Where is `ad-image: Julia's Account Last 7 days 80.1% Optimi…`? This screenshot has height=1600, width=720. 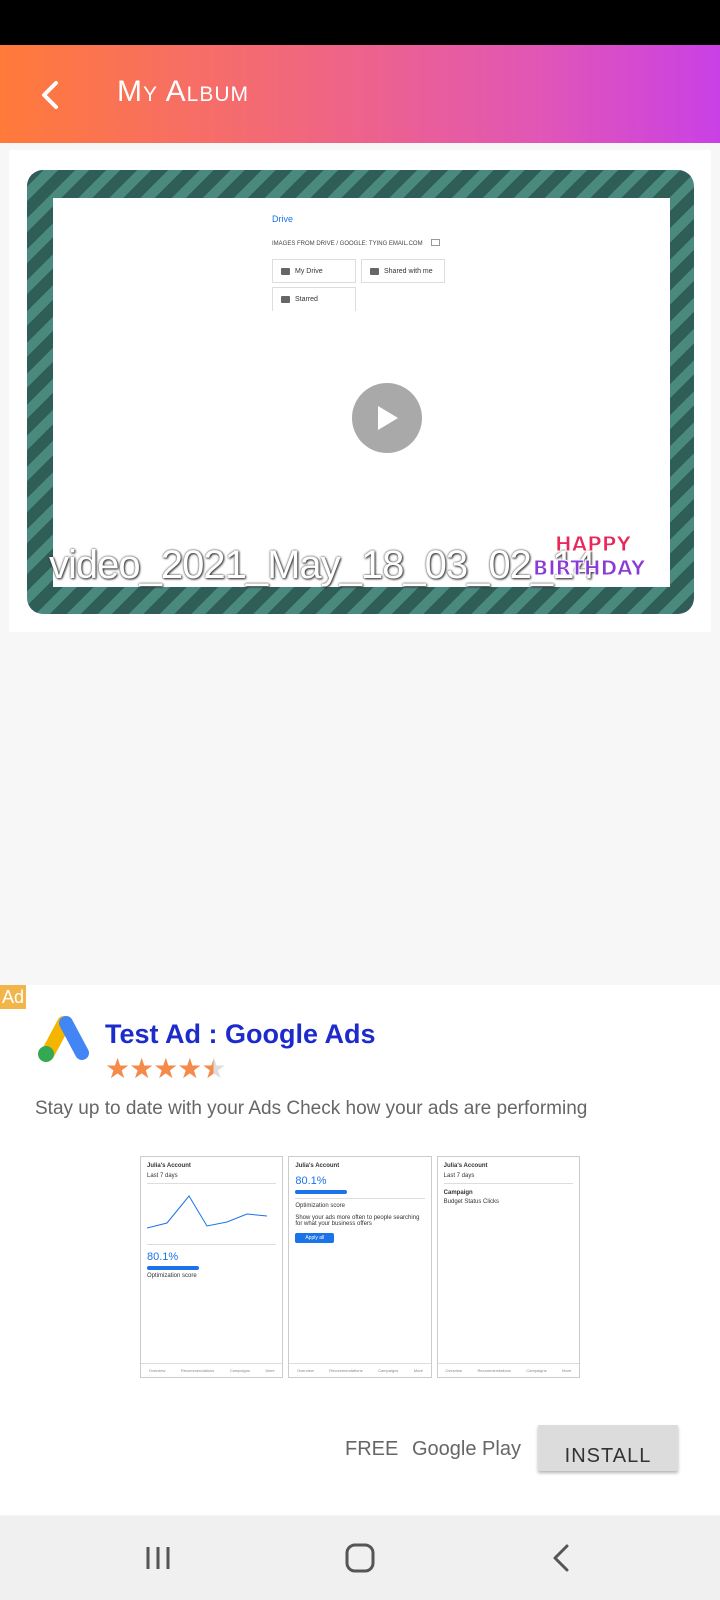 ad-image: Julia's Account Last 7 days 80.1% Optimi… is located at coordinates (360, 1267).